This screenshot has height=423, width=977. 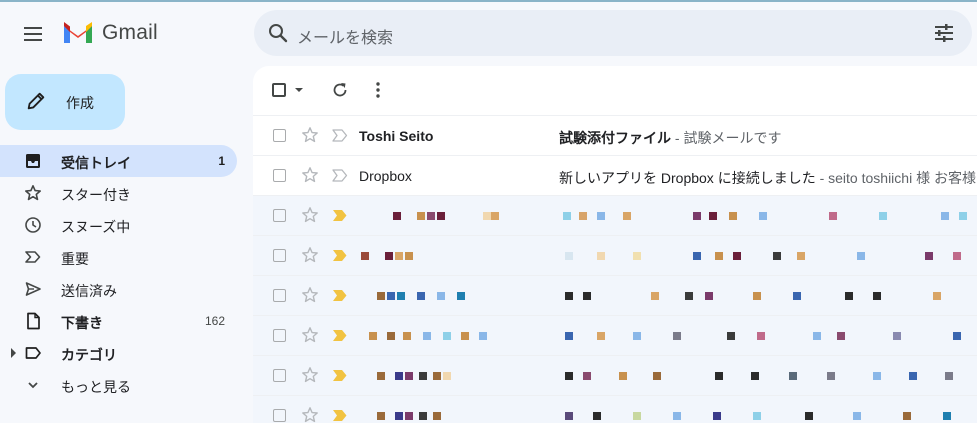 What do you see at coordinates (75, 259) in the screenshot?
I see `sidebar-item-label: 重要` at bounding box center [75, 259].